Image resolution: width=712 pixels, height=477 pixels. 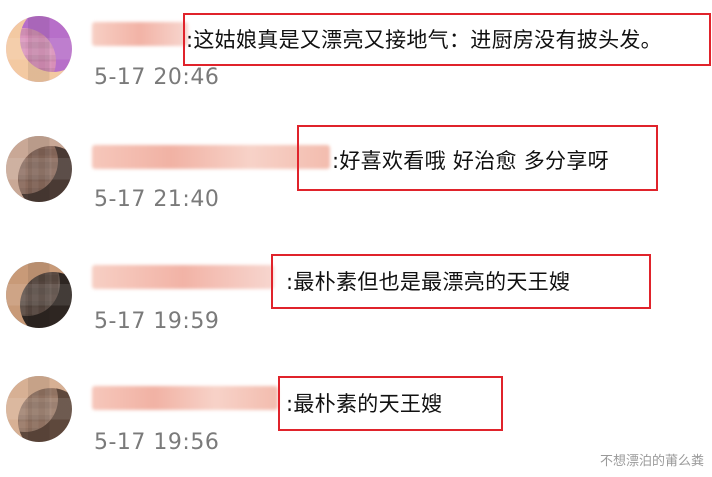 What do you see at coordinates (428, 282) in the screenshot?
I see `comment-text: :最朴素但也是最漂亮的天王嫂` at bounding box center [428, 282].